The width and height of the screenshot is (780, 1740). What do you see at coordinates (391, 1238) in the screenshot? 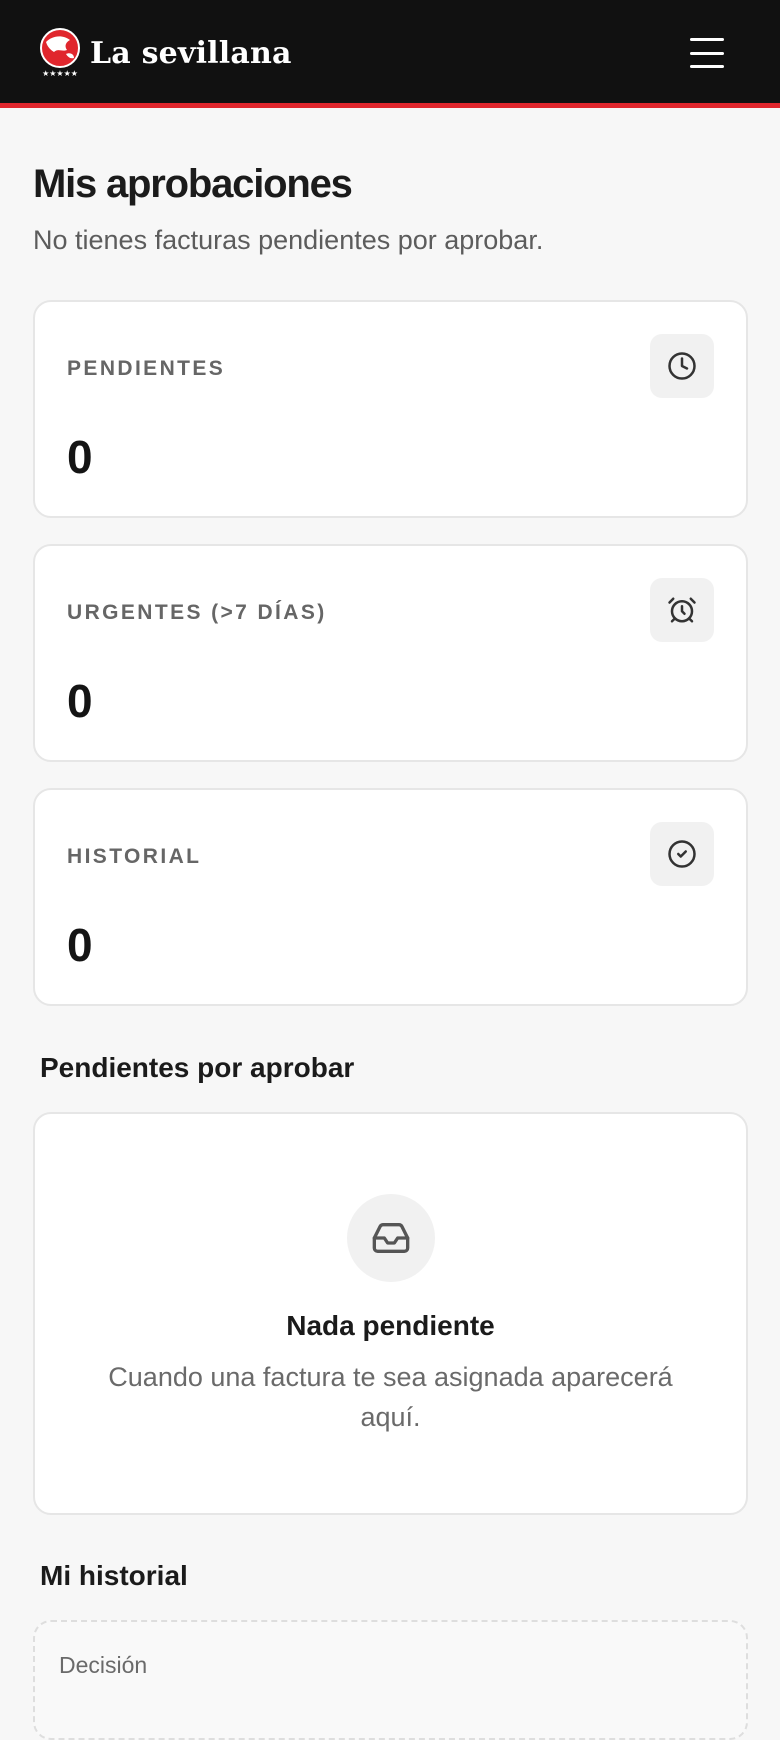
I see `inbox-icon` at bounding box center [391, 1238].